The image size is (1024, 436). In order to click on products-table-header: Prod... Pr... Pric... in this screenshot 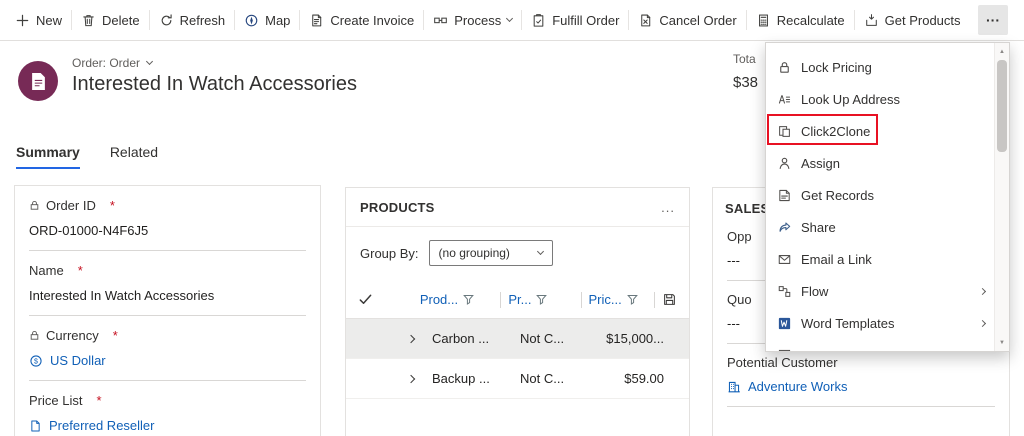, I will do `click(517, 300)`.